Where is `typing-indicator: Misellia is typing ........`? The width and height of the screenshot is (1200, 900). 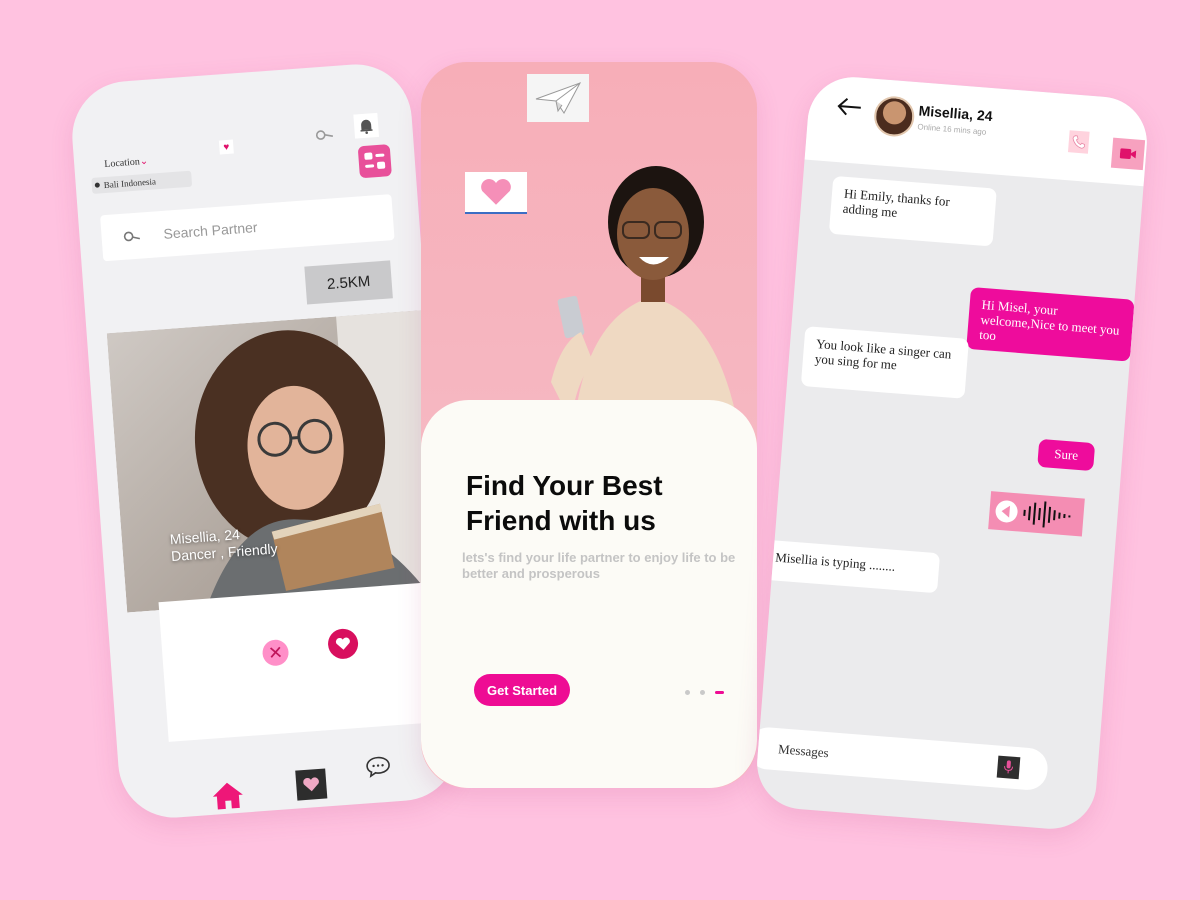
typing-indicator: Misellia is typing ........ is located at coordinates (851, 566).